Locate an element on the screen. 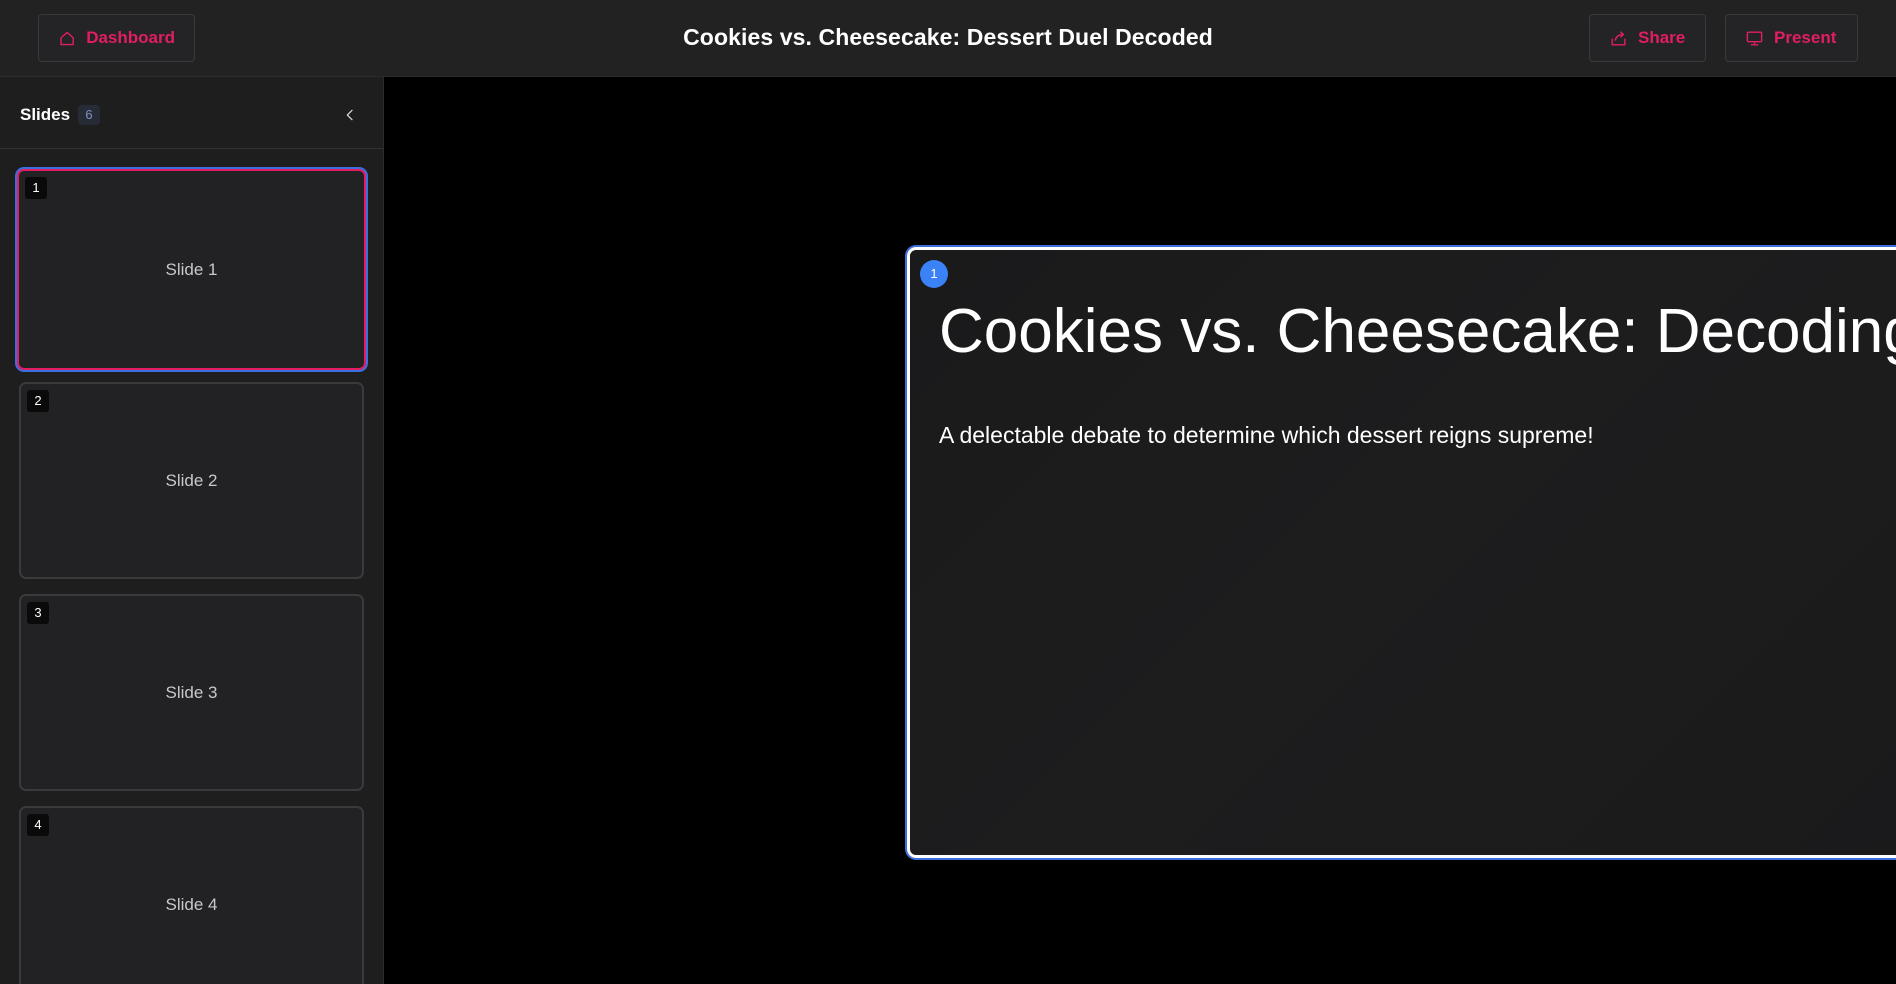 This screenshot has height=984, width=1896. sidebar-header: Slides 6 is located at coordinates (191, 113).